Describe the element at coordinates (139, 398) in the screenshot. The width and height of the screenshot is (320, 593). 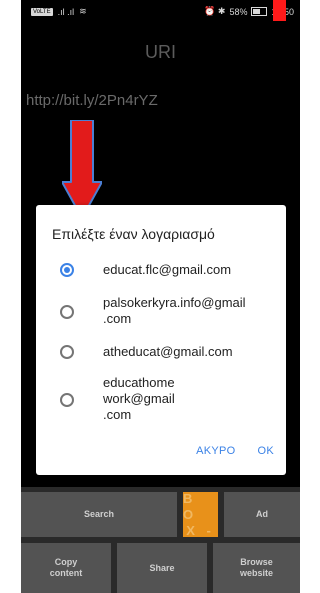
I see `account-label-line: work@gmail` at that location.